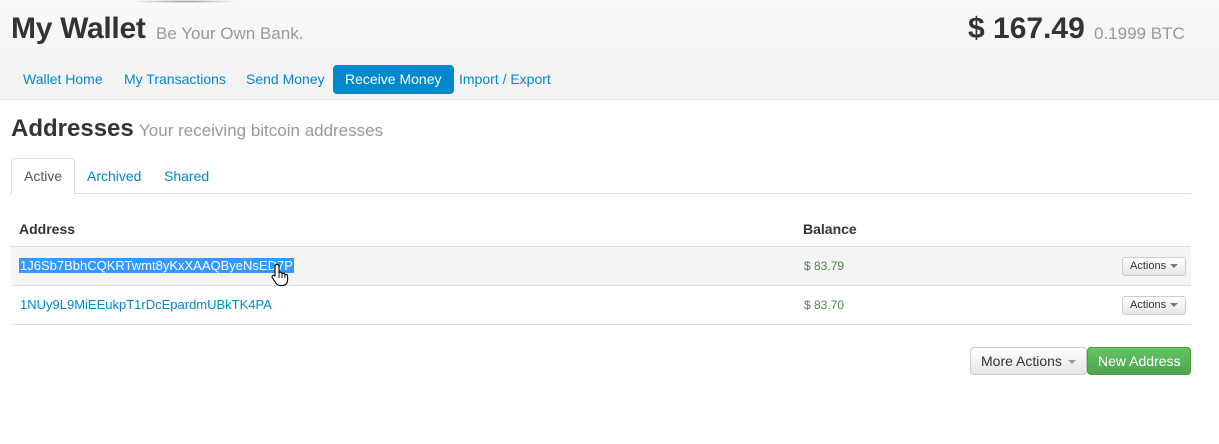  What do you see at coordinates (830, 229) in the screenshot?
I see `column-header-balance: Balance` at bounding box center [830, 229].